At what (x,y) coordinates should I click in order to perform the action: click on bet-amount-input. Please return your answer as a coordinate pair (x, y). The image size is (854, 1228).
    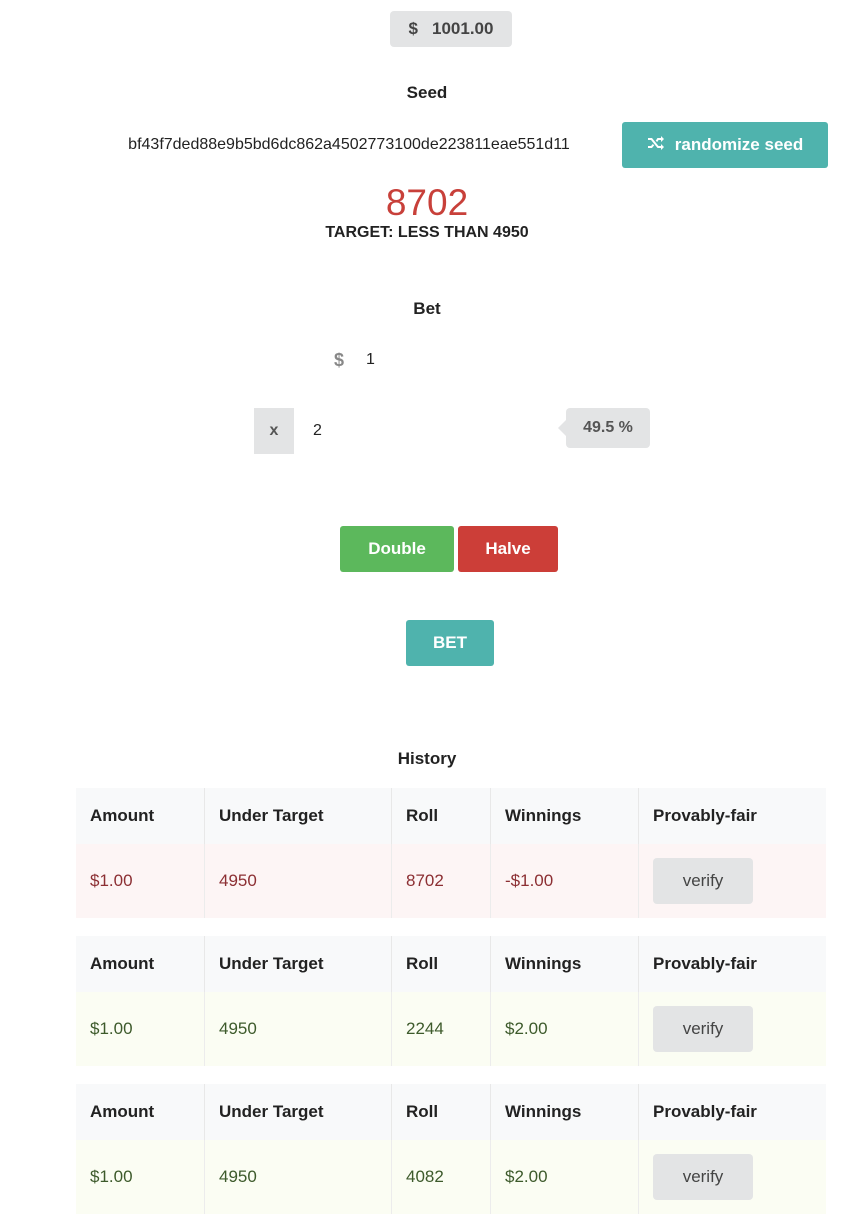
    Looking at the image, I should click on (456, 360).